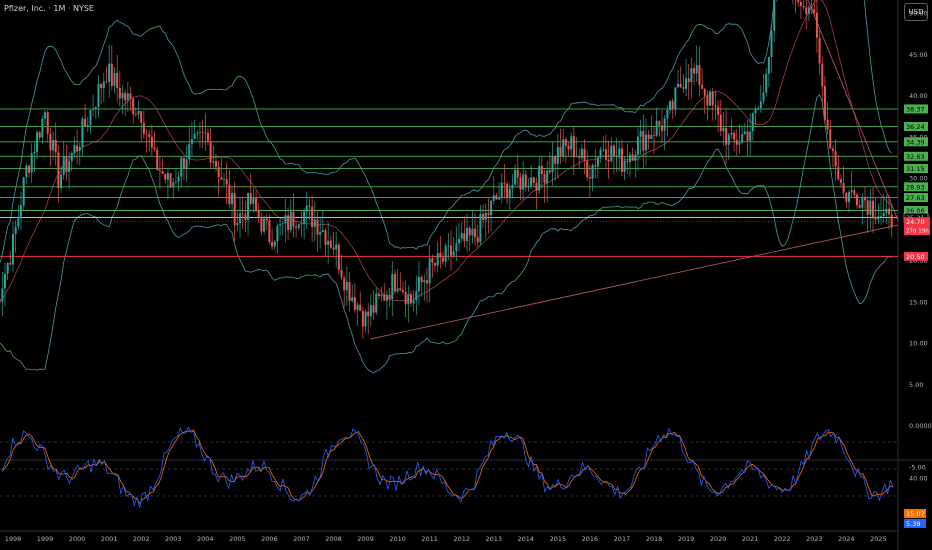  Describe the element at coordinates (918, 344) in the screenshot. I see `price-axis-tick-label: 10.00` at that location.